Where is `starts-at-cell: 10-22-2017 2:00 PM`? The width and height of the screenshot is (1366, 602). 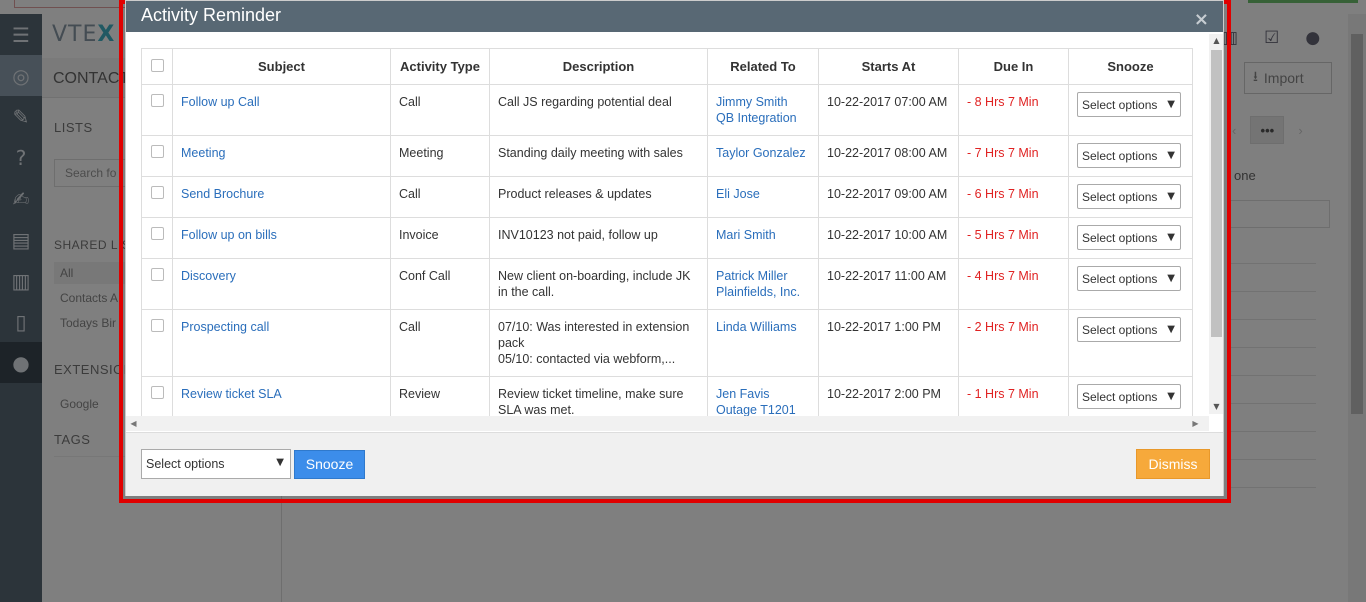
starts-at-cell: 10-22-2017 2:00 PM is located at coordinates (888, 396).